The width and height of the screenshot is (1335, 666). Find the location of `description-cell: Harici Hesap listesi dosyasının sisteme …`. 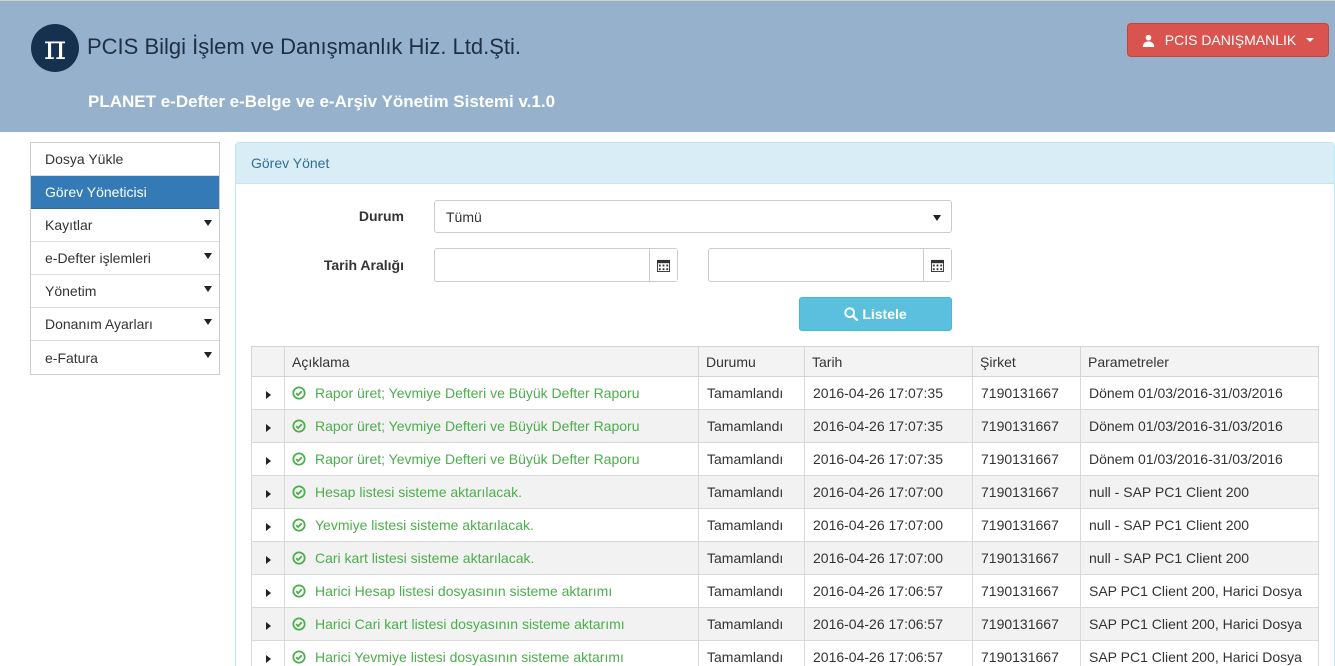

description-cell: Harici Hesap listesi dosyasının sisteme … is located at coordinates (491, 591).